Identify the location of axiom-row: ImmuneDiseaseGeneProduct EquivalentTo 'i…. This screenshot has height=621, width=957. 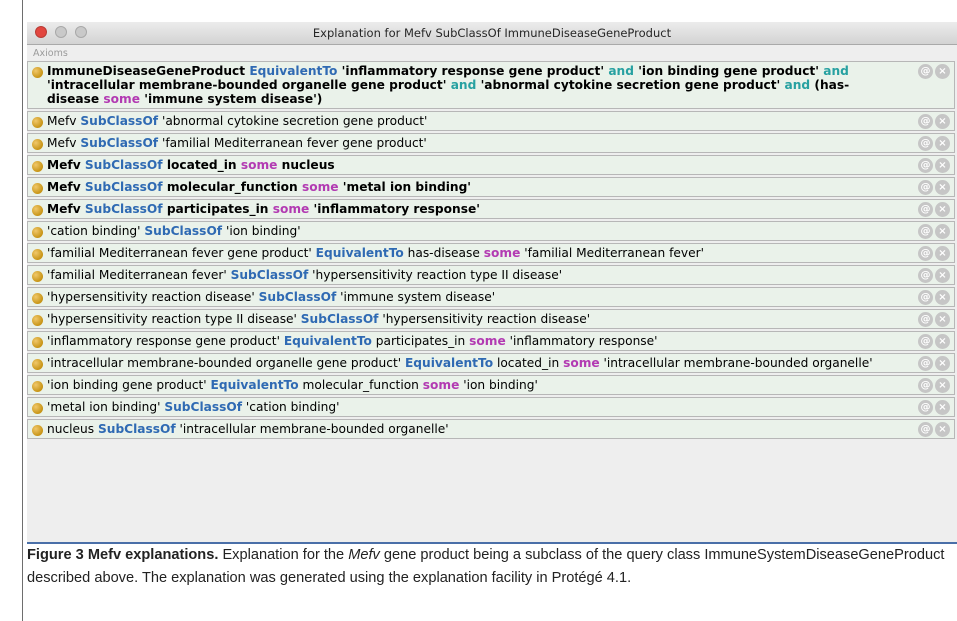
(491, 85).